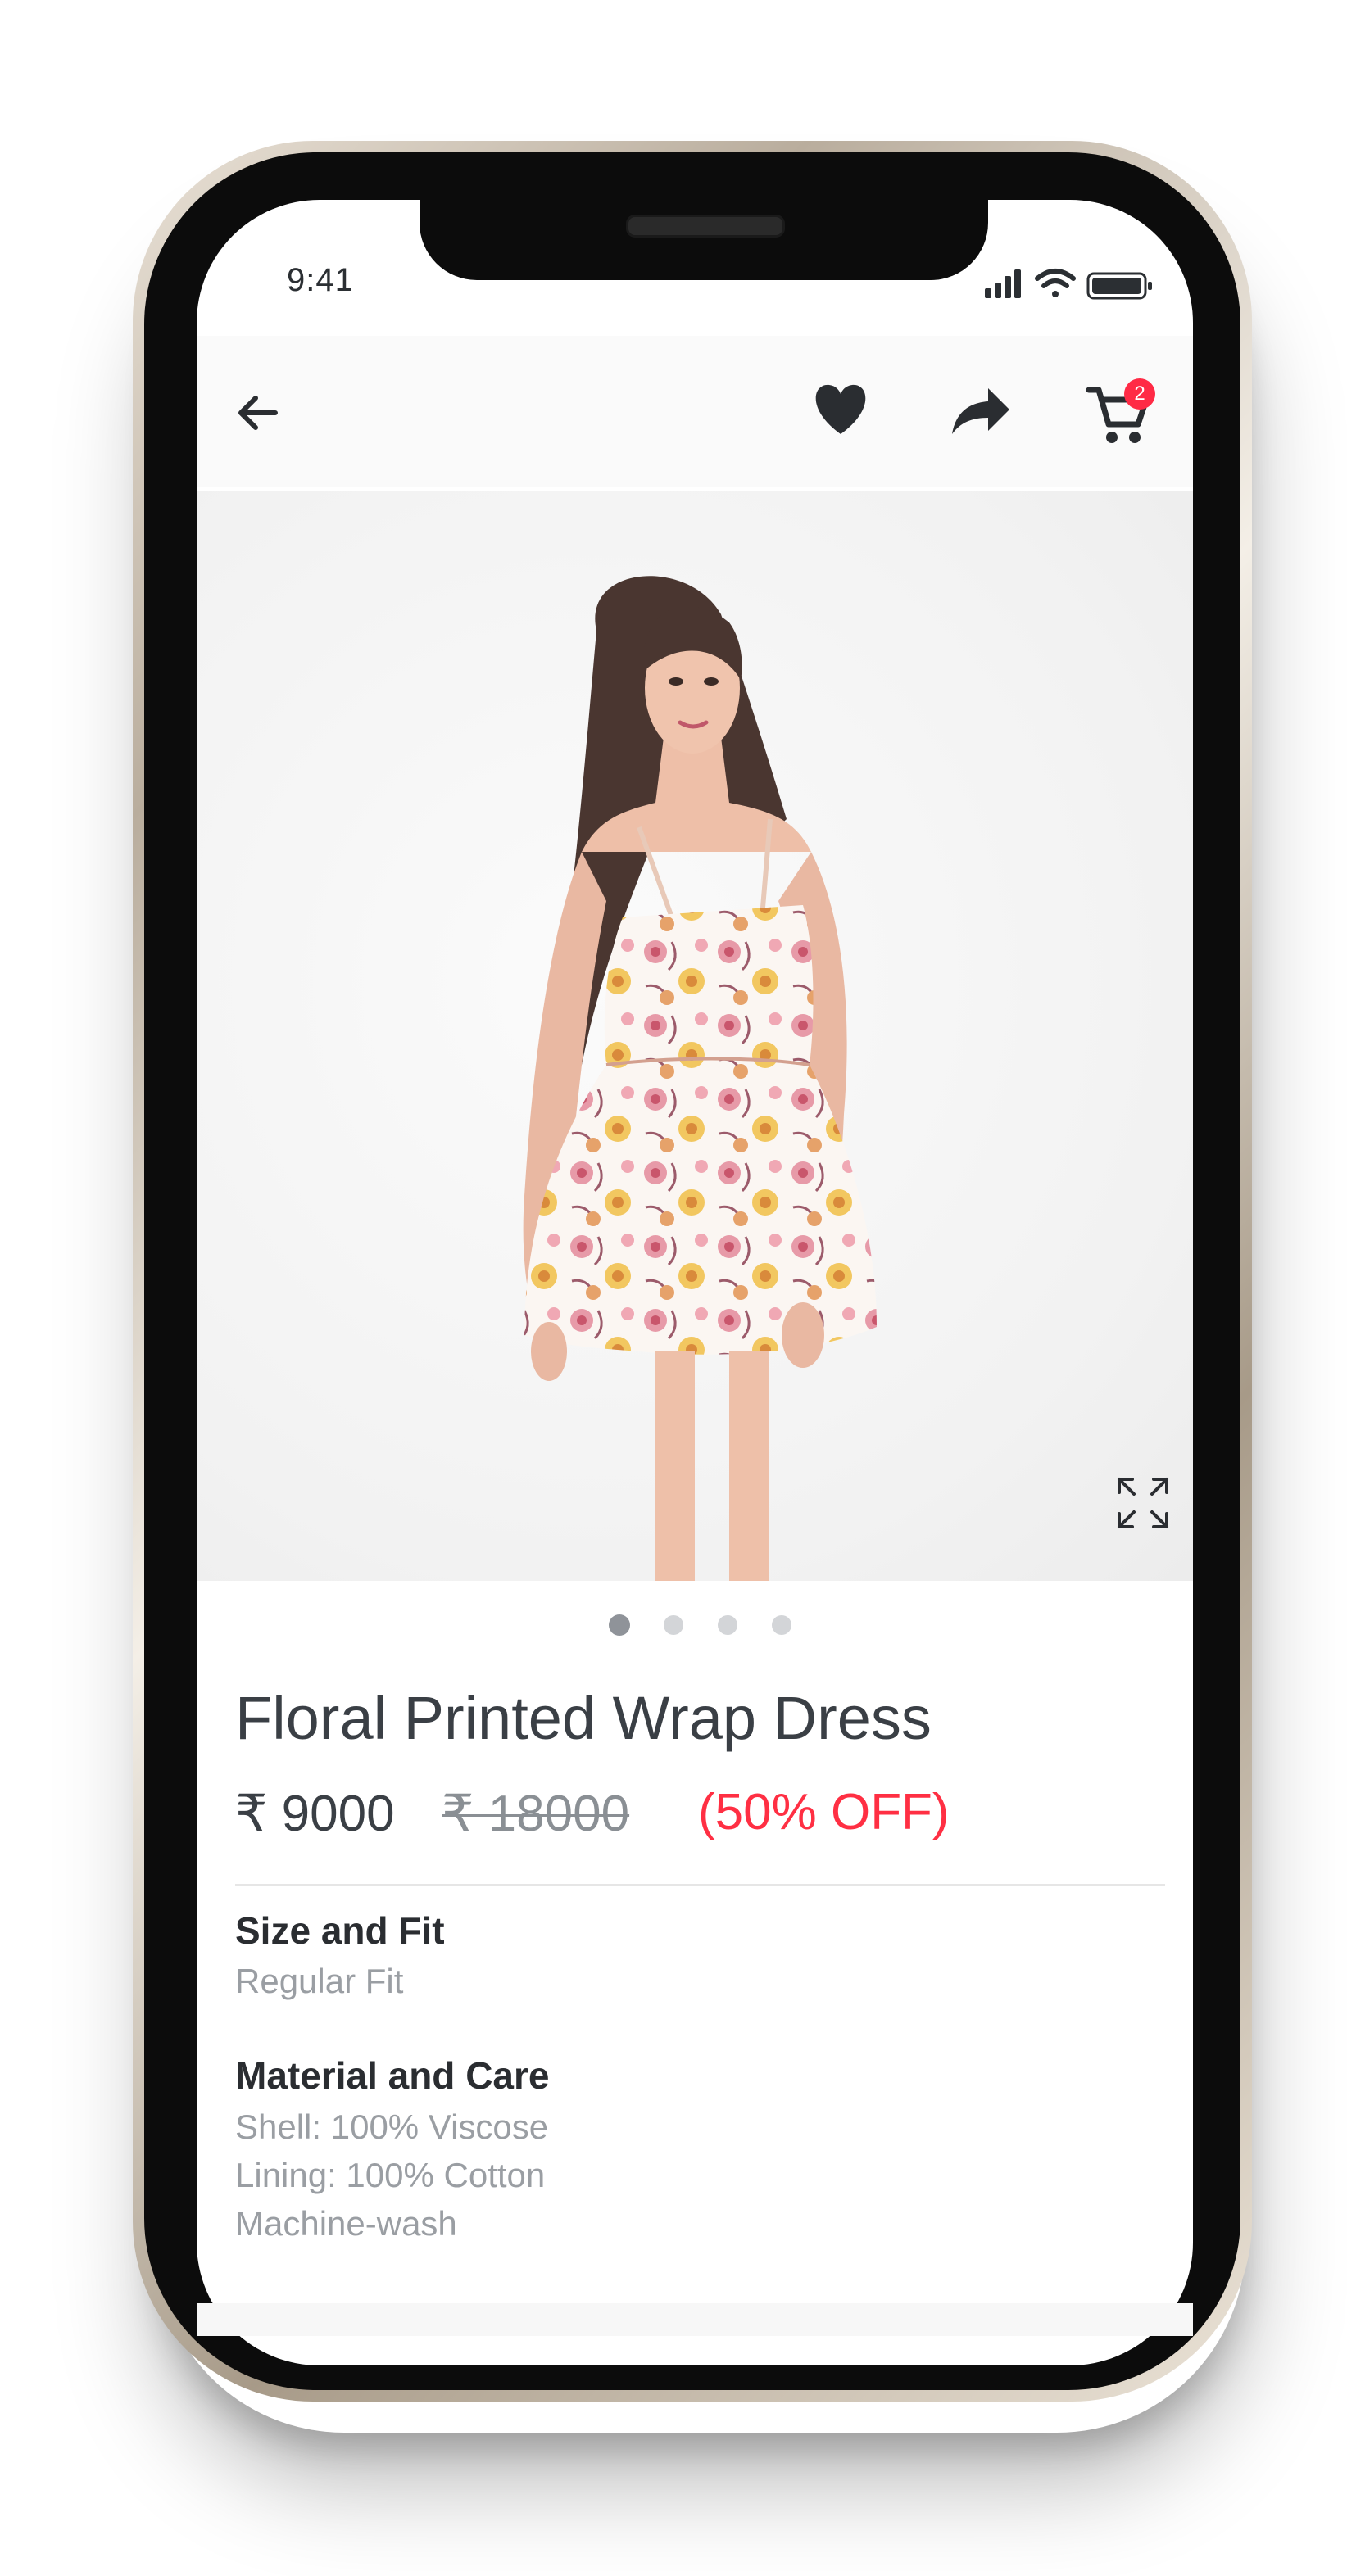 The width and height of the screenshot is (1347, 2576). What do you see at coordinates (583, 1718) in the screenshot?
I see `product-title: Floral Printed Wrap Dress` at bounding box center [583, 1718].